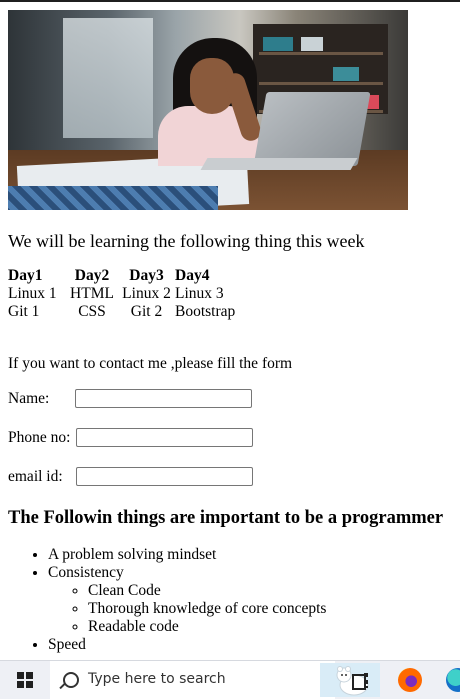 Image resolution: width=460 pixels, height=699 pixels. Describe the element at coordinates (39, 437) in the screenshot. I see `phone-label: Phone no:` at that location.